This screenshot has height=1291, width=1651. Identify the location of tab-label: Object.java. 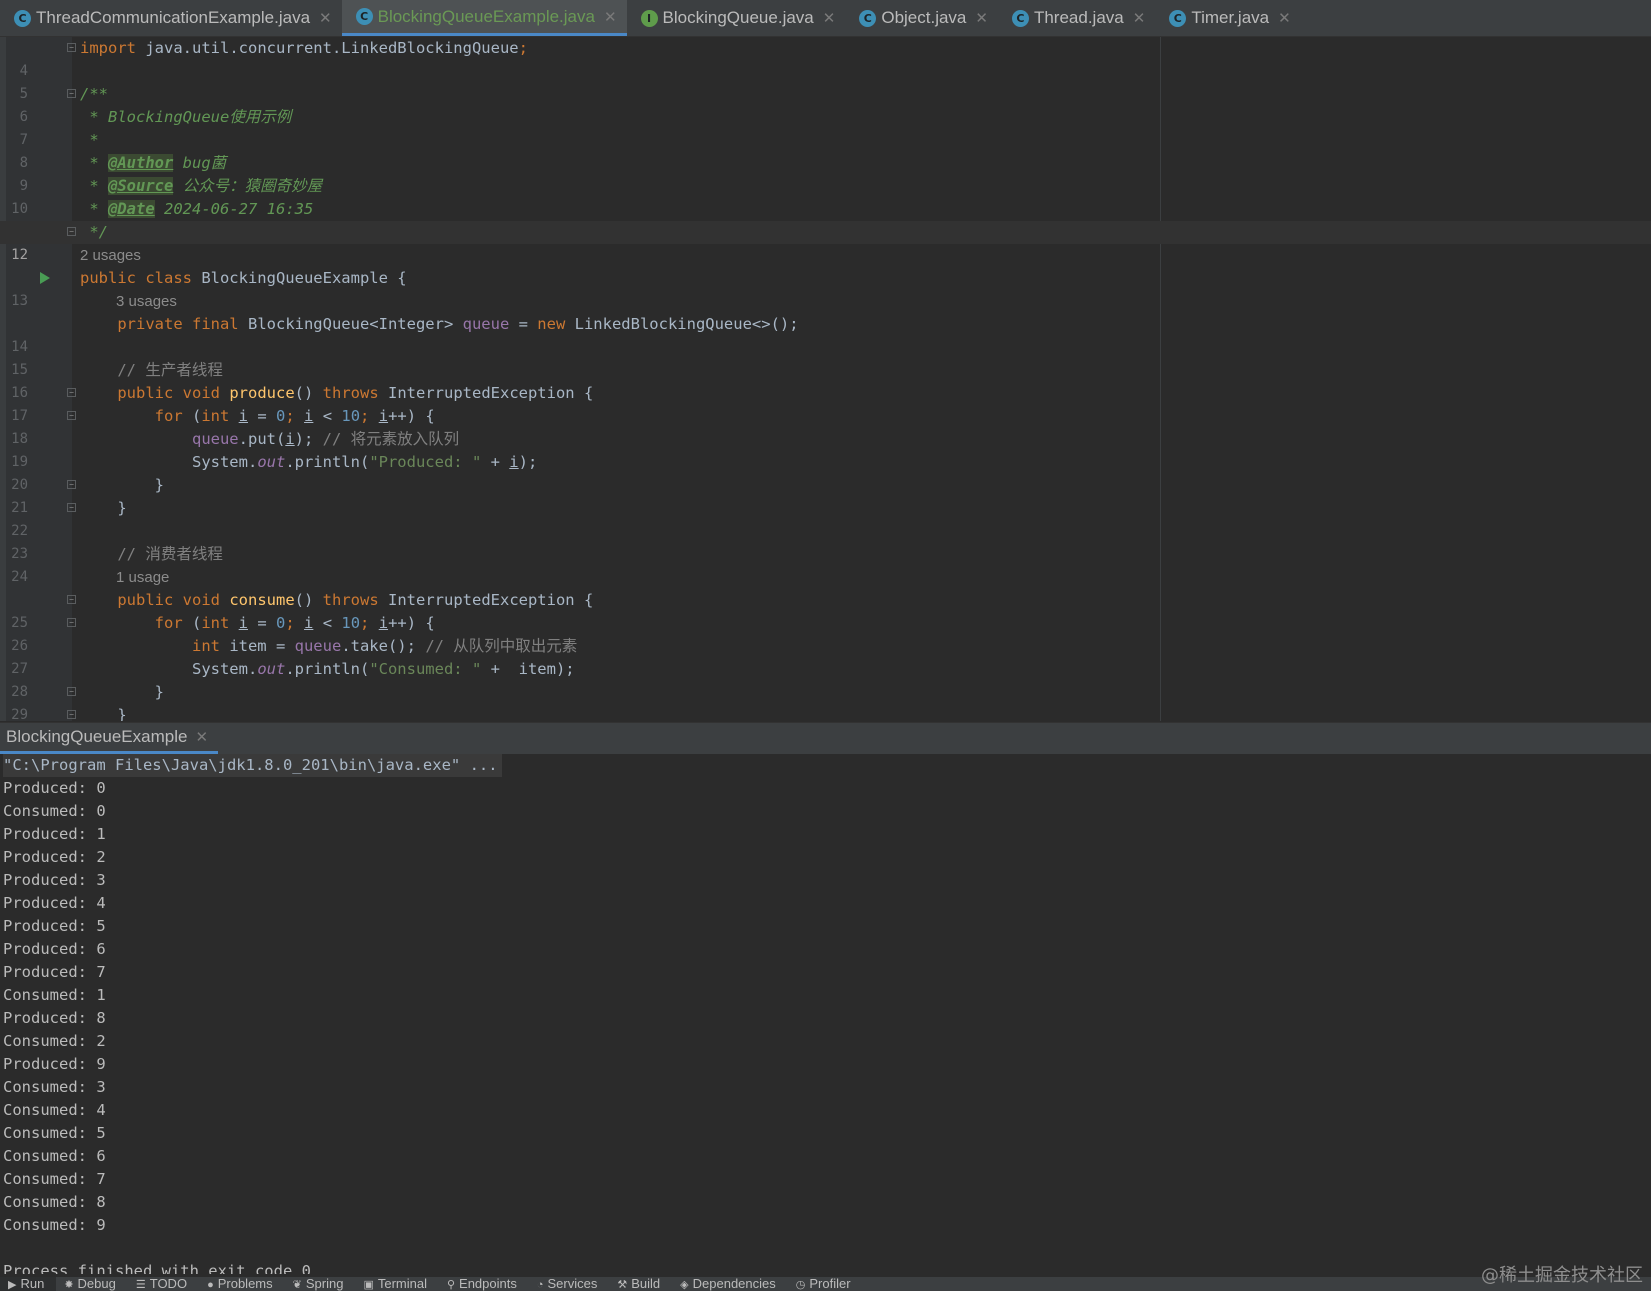
(924, 17).